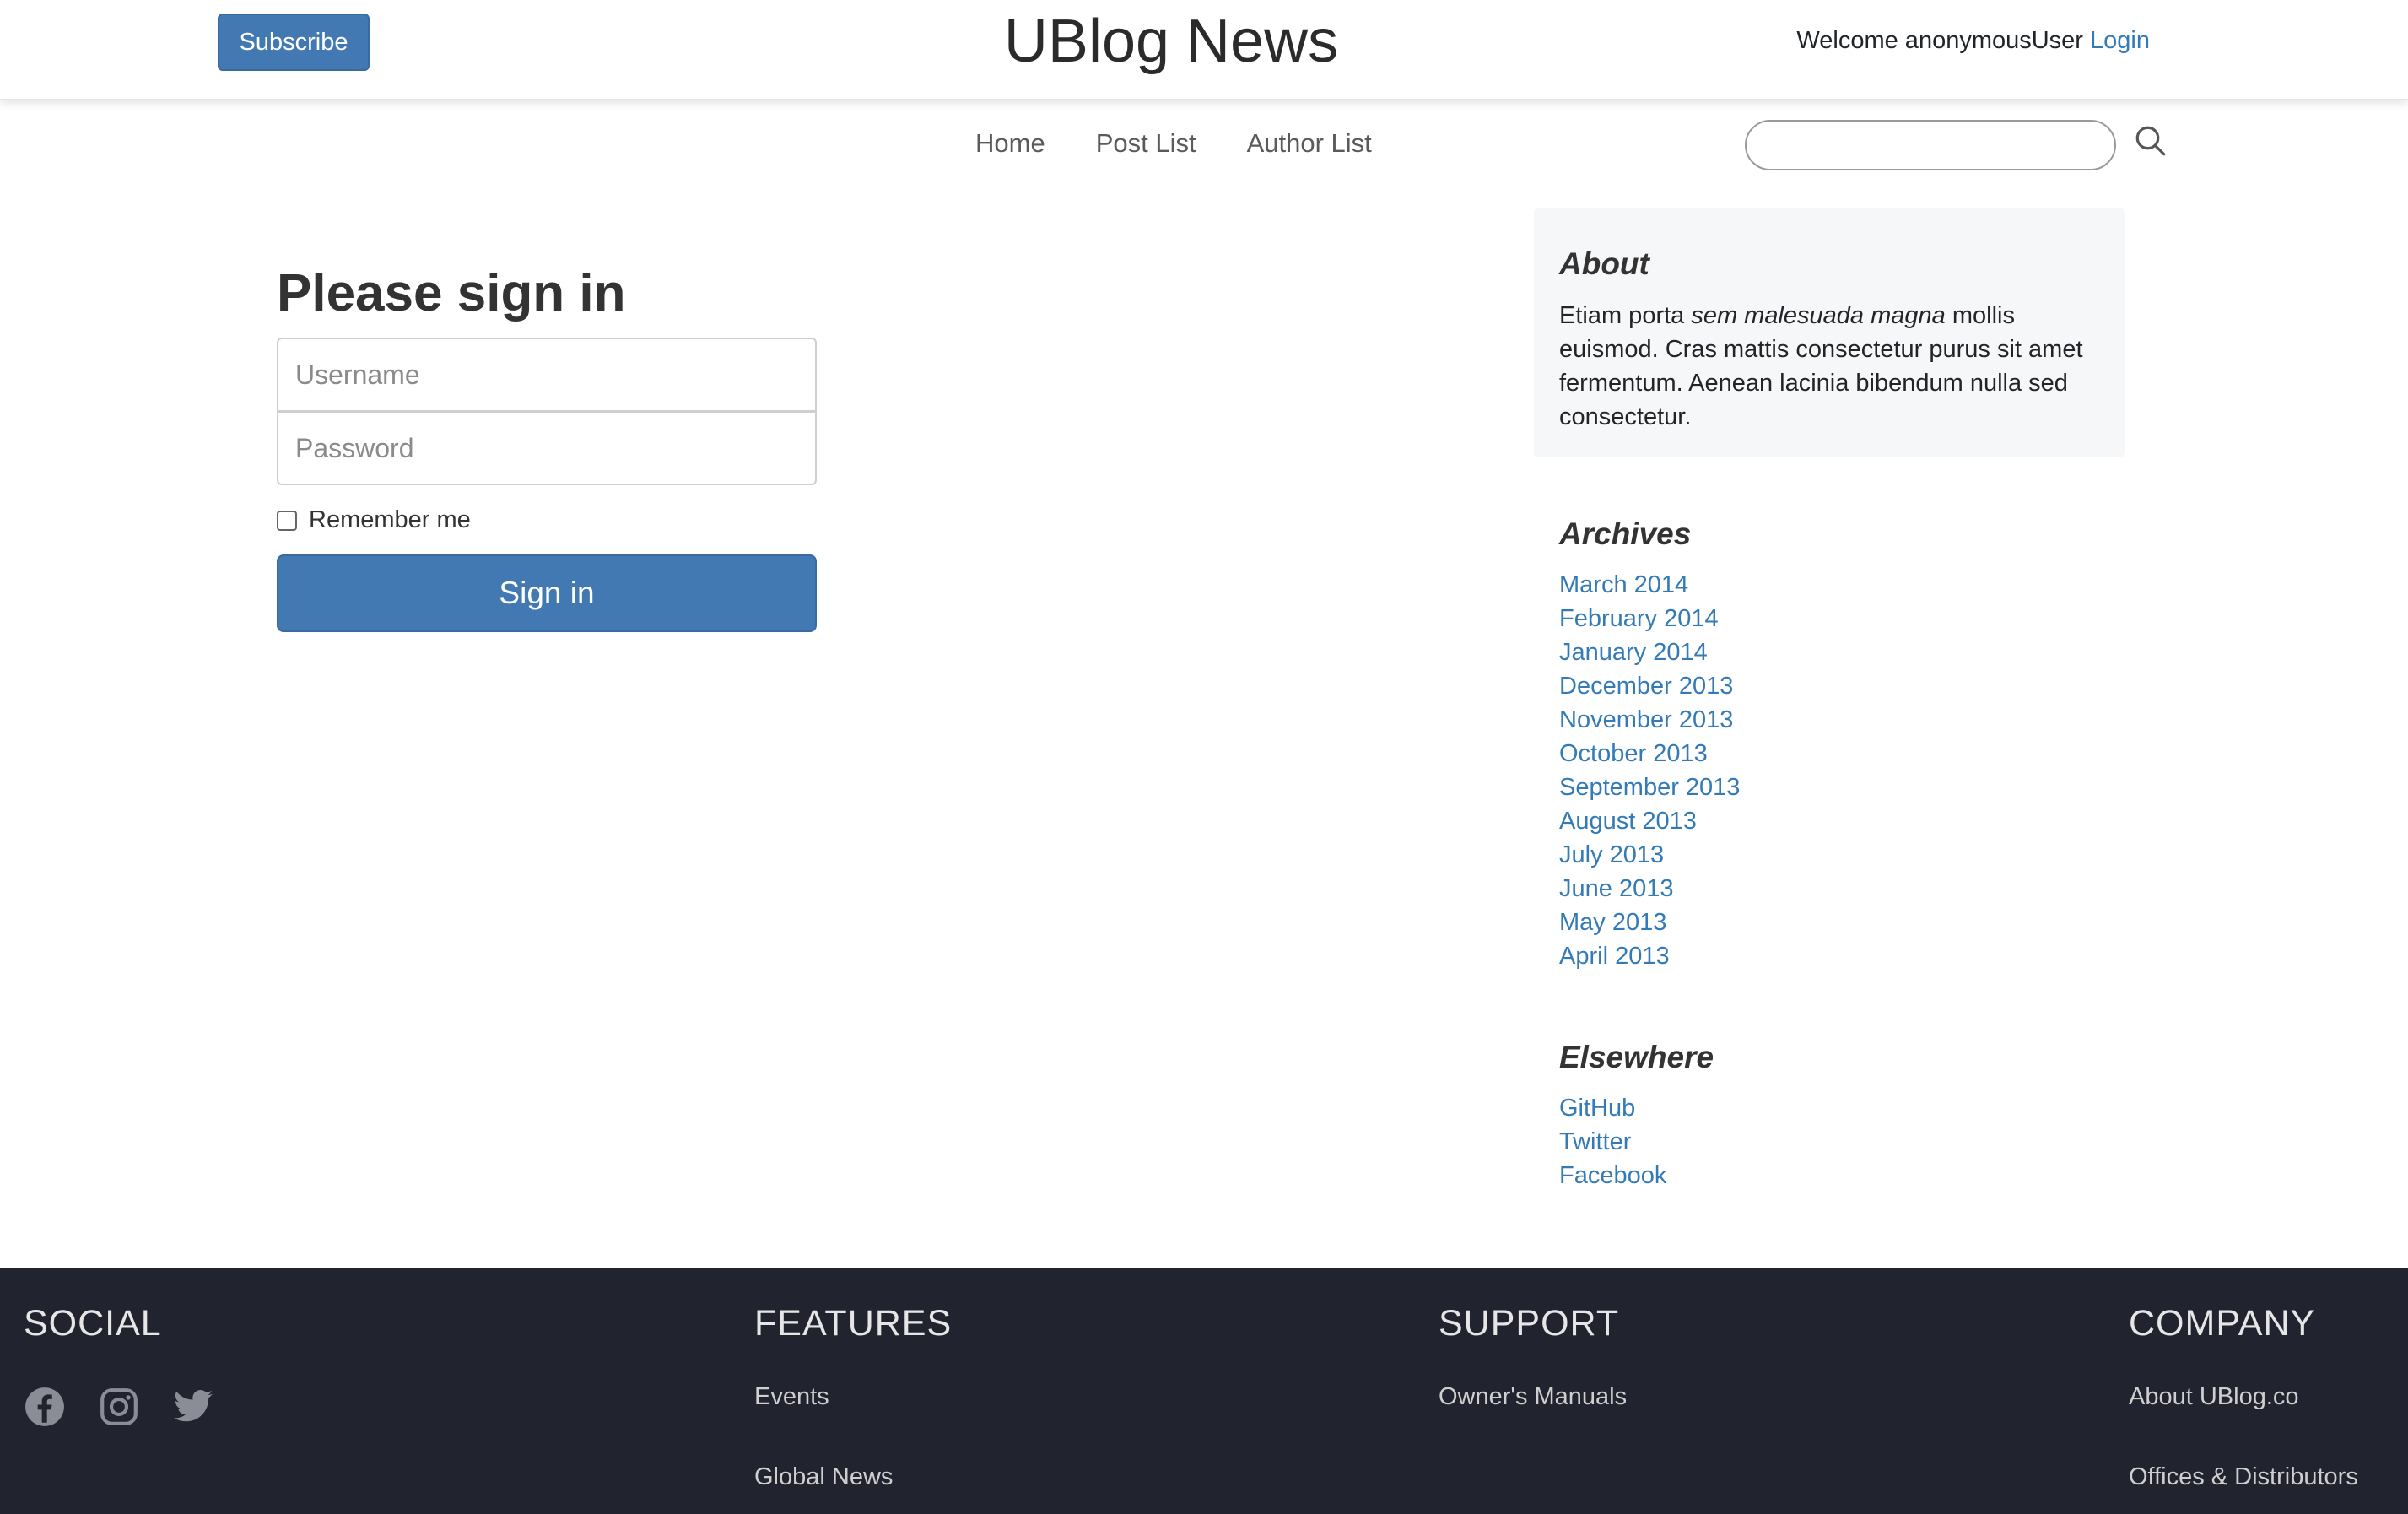  I want to click on footer-link-offices: Offices & Distributors, so click(2243, 1477).